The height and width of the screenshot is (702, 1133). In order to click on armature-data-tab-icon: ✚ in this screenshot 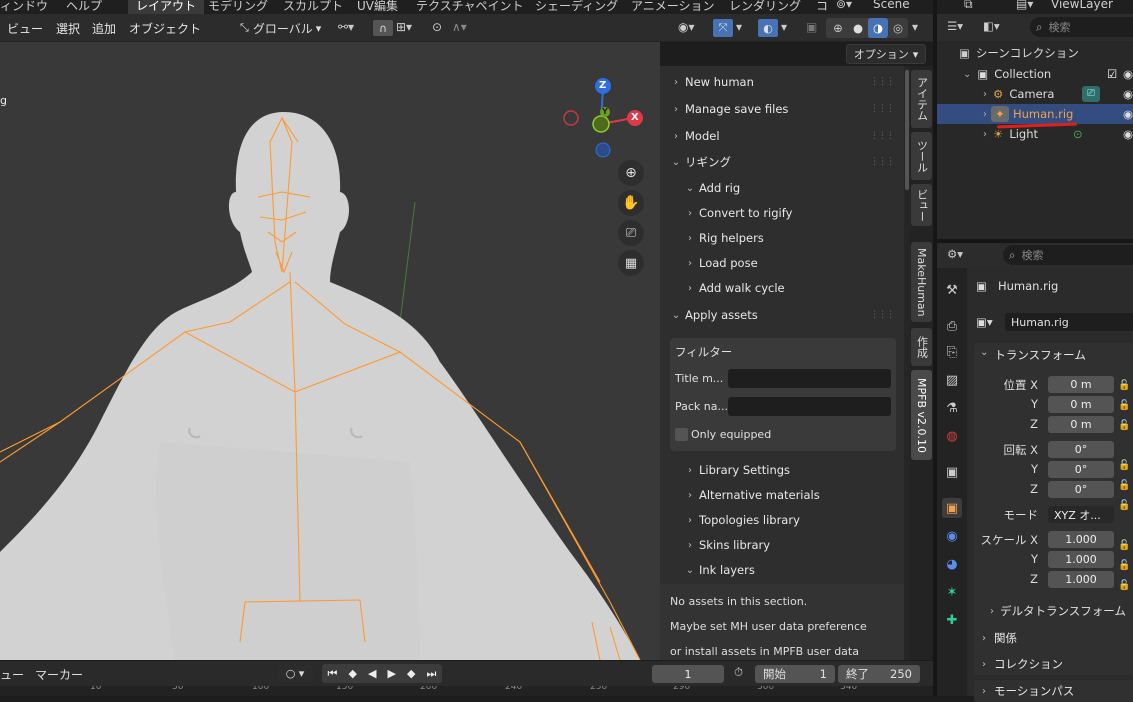, I will do `click(952, 620)`.